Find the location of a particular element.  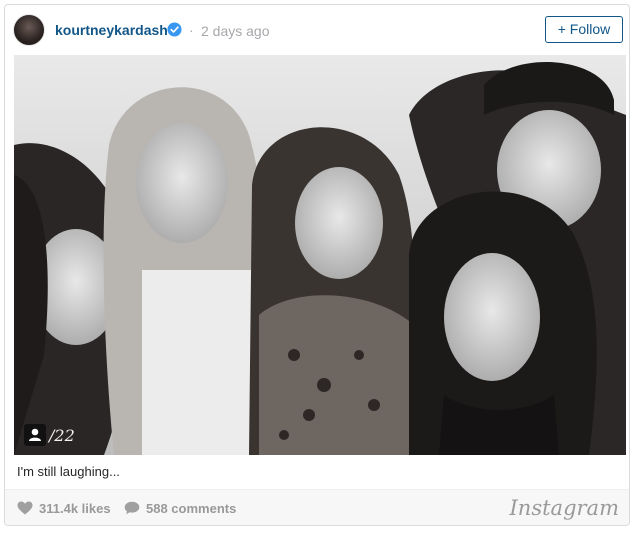

verified-badge-icon is located at coordinates (174, 29).